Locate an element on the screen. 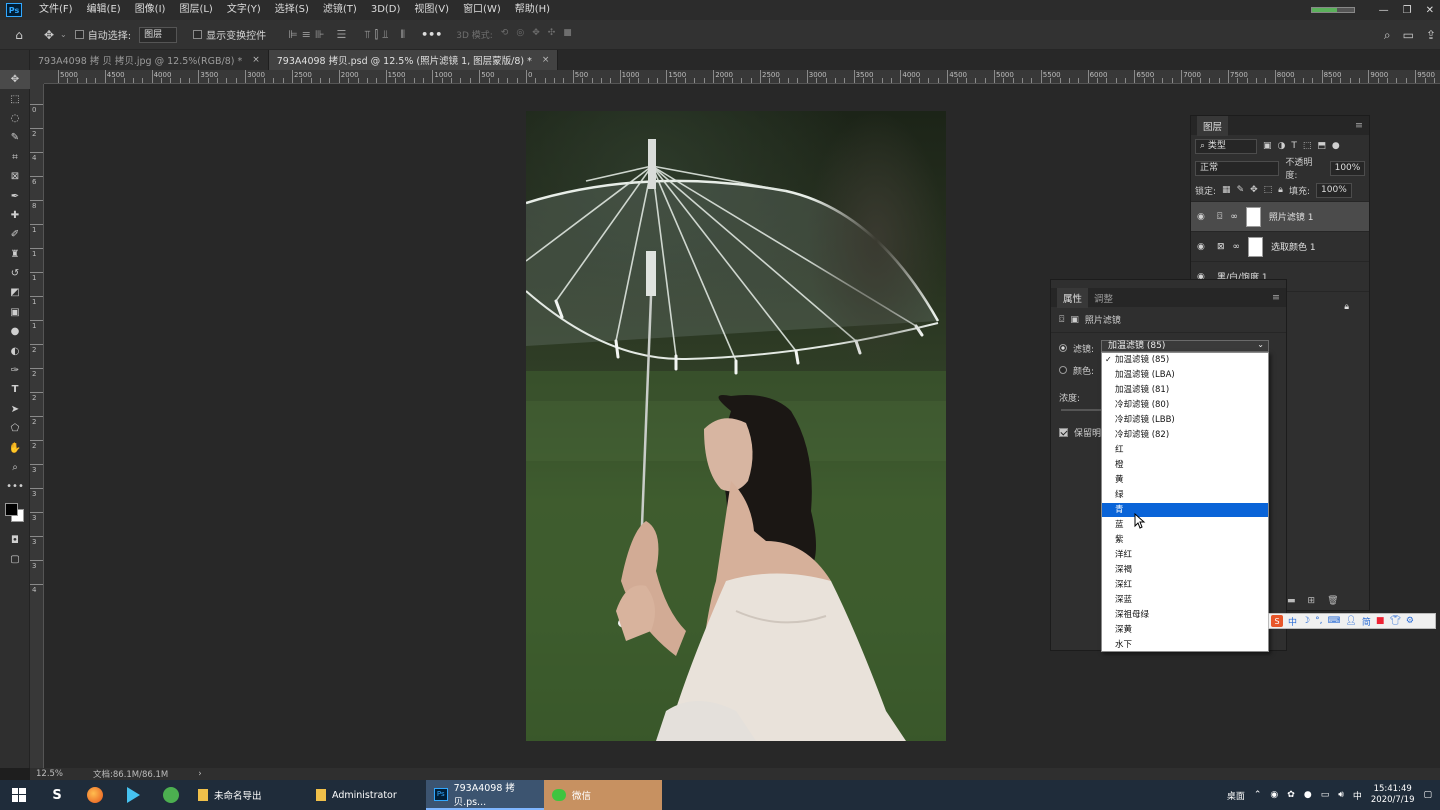 The image size is (1440, 810). filter-option: 蓝 is located at coordinates (1185, 525).